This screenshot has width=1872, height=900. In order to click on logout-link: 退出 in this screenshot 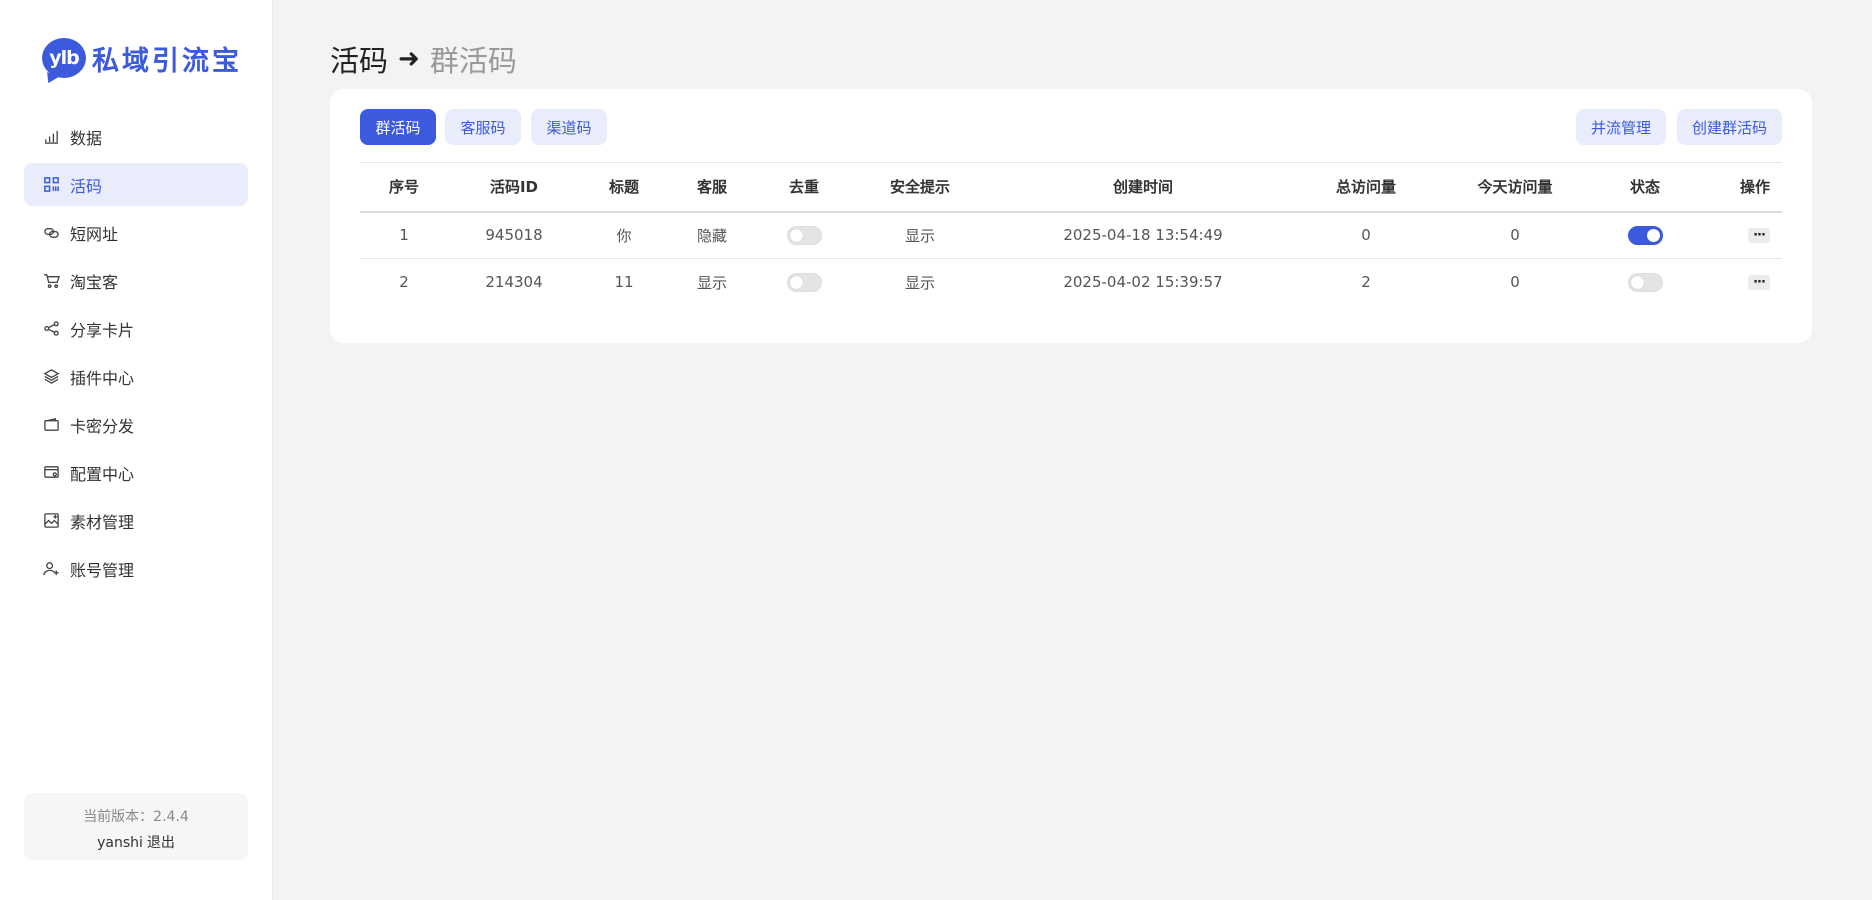, I will do `click(161, 843)`.